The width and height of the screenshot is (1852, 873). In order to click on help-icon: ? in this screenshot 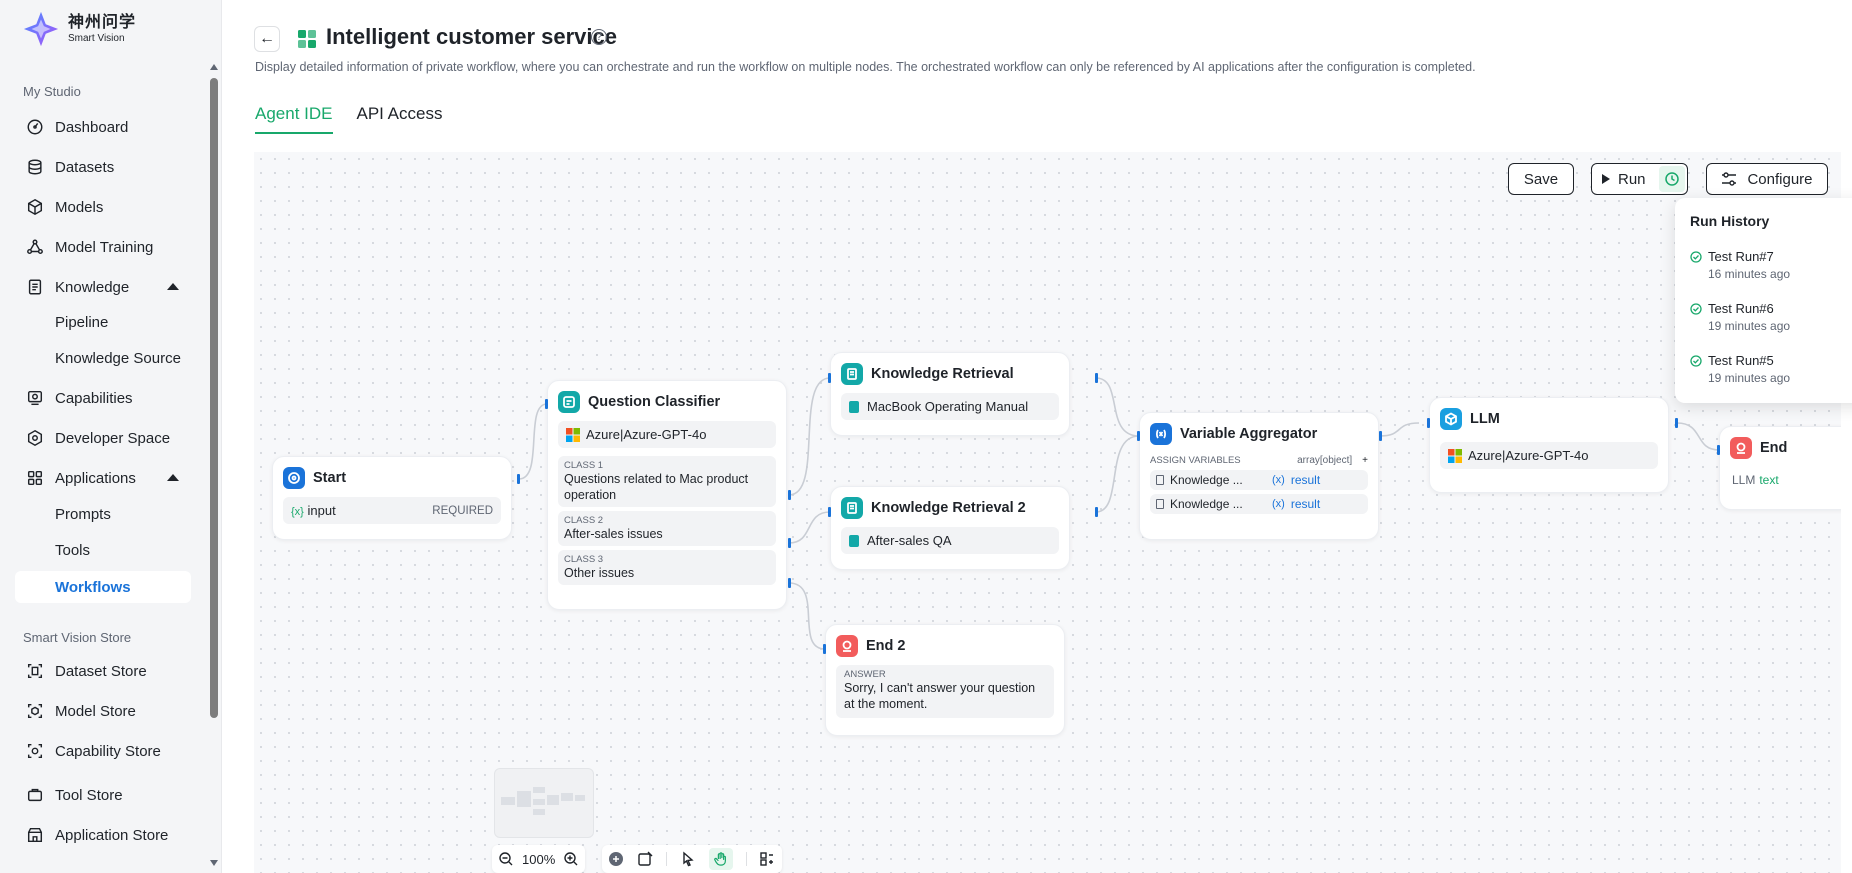, I will do `click(599, 37)`.